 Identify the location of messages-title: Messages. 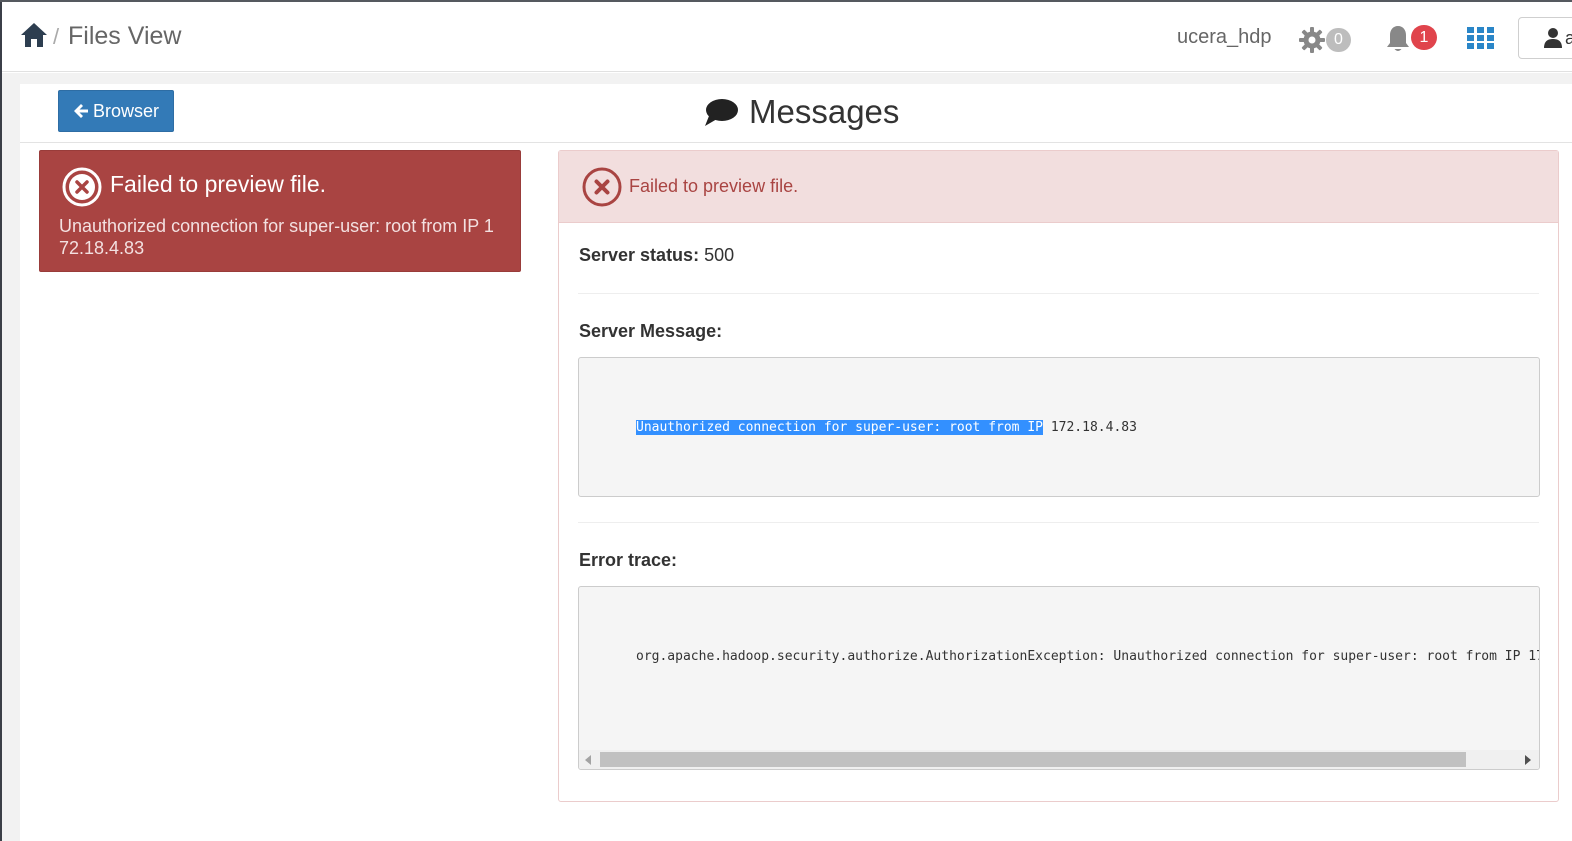
(824, 111).